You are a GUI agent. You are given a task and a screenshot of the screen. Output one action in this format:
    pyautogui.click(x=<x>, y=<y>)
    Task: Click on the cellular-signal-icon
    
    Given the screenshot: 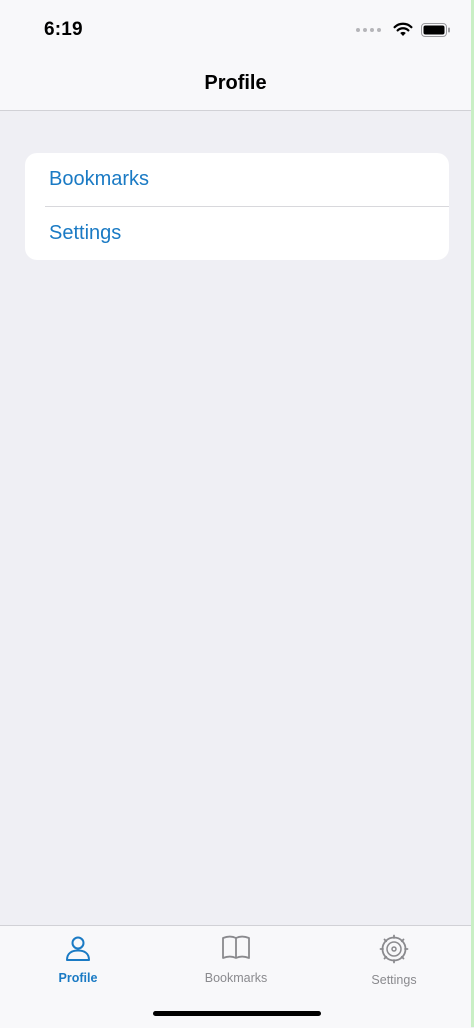 What is the action you would take?
    pyautogui.click(x=368, y=29)
    